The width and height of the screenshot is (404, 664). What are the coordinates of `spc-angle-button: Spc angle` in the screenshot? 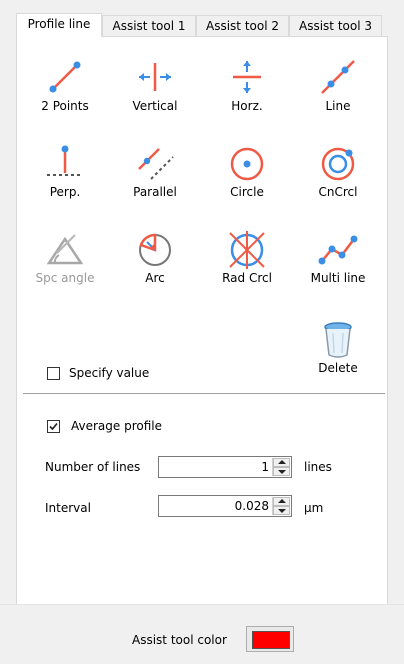 It's located at (65, 257).